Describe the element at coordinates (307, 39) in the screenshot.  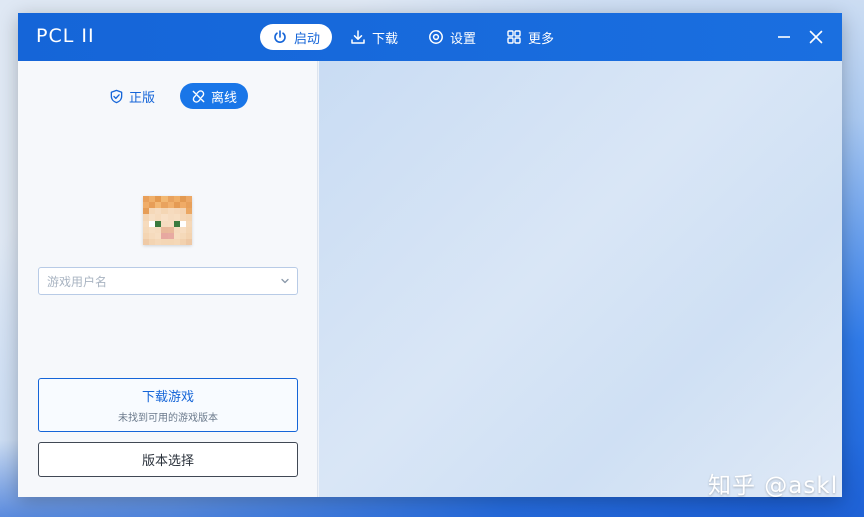
I see `nav-launch-label: 启动` at that location.